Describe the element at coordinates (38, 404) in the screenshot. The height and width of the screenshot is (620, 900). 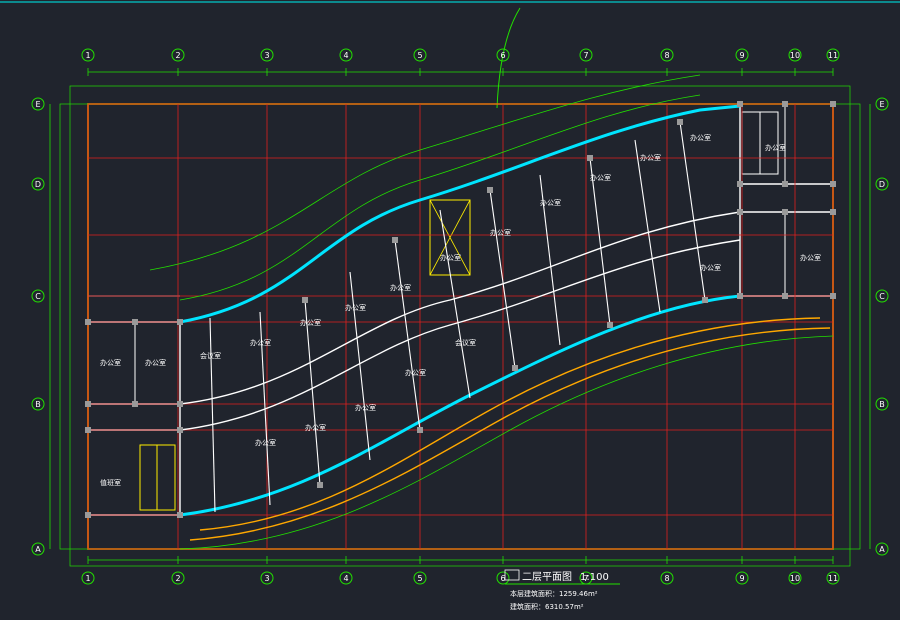
I see `grid-bubble-left-label: B` at that location.